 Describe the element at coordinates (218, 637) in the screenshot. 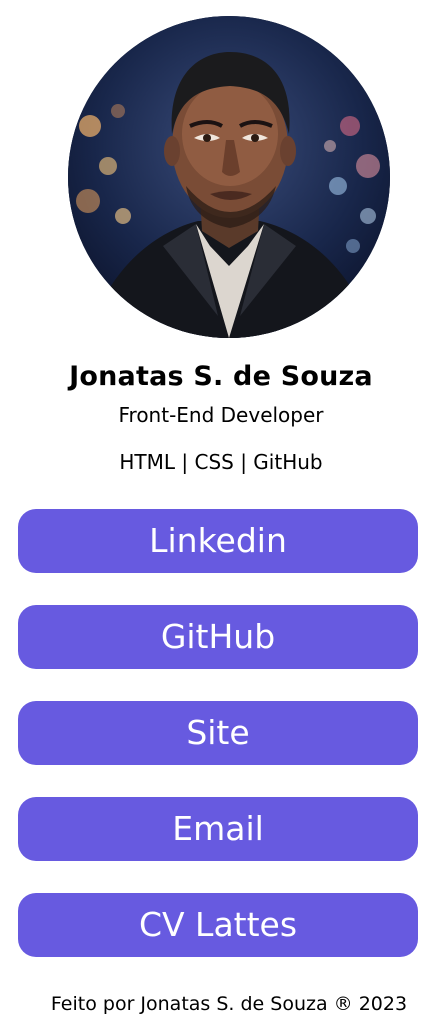

I see `github-button: GitHub` at that location.